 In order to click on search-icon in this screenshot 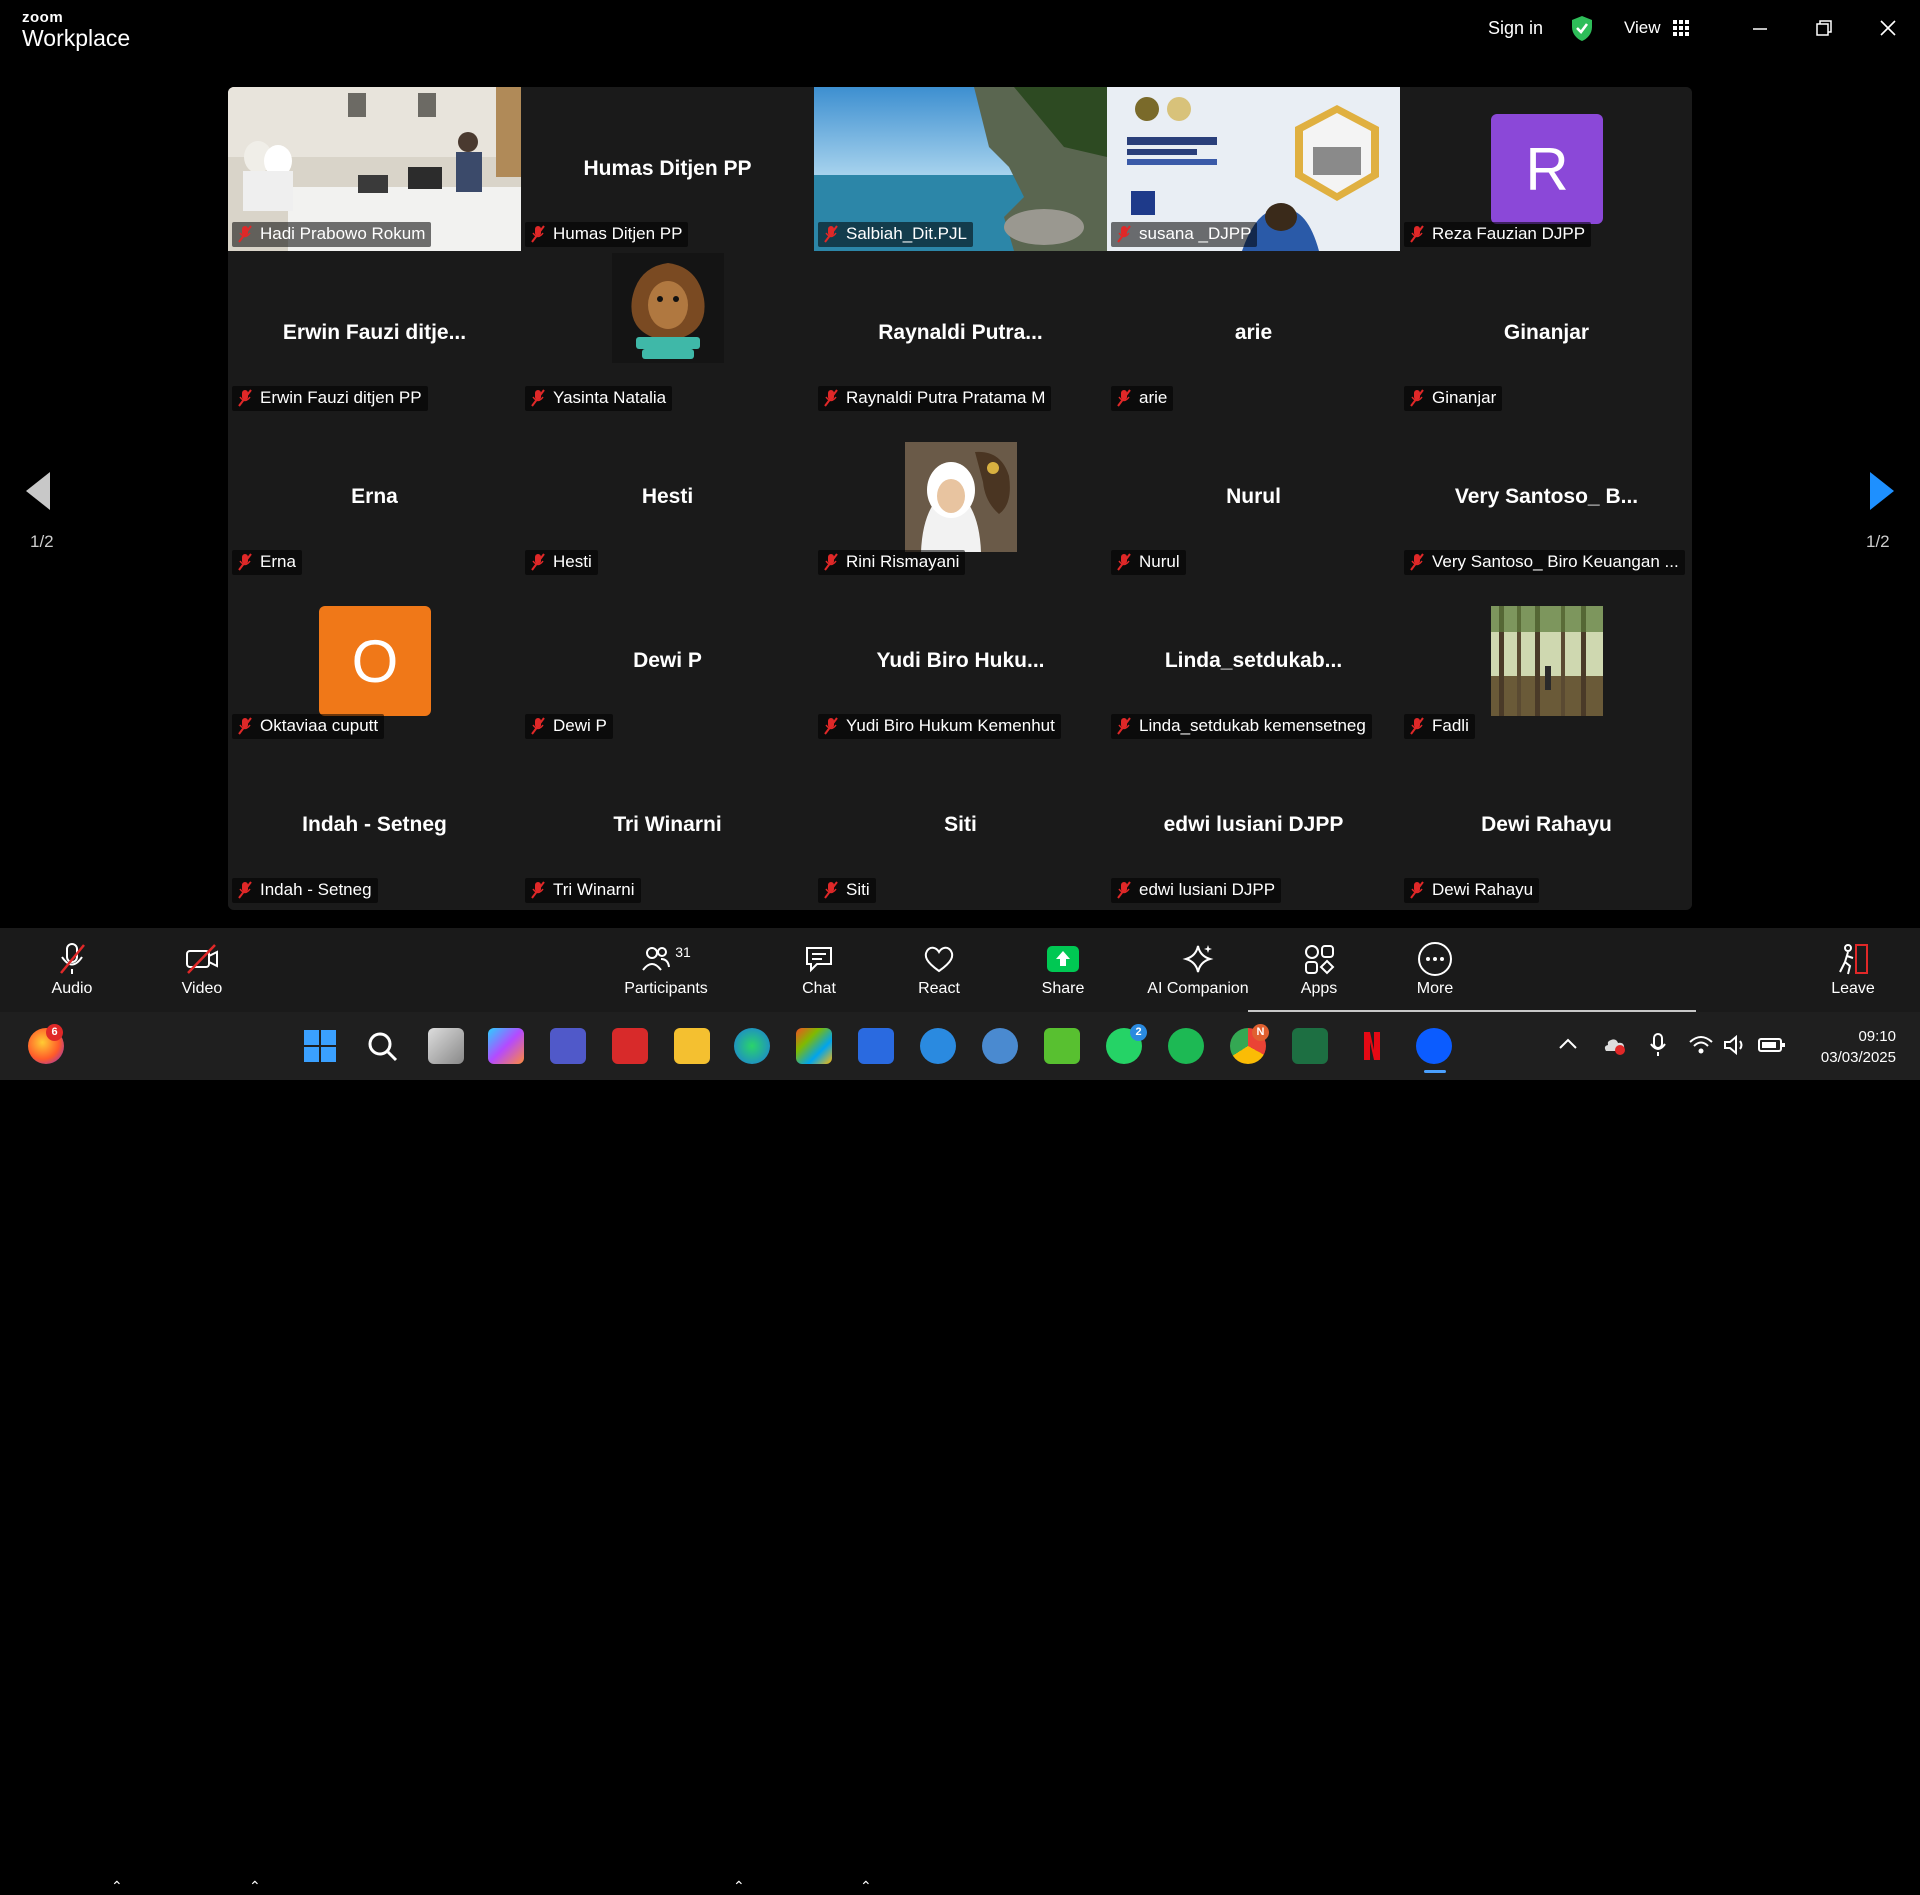, I will do `click(382, 1046)`.